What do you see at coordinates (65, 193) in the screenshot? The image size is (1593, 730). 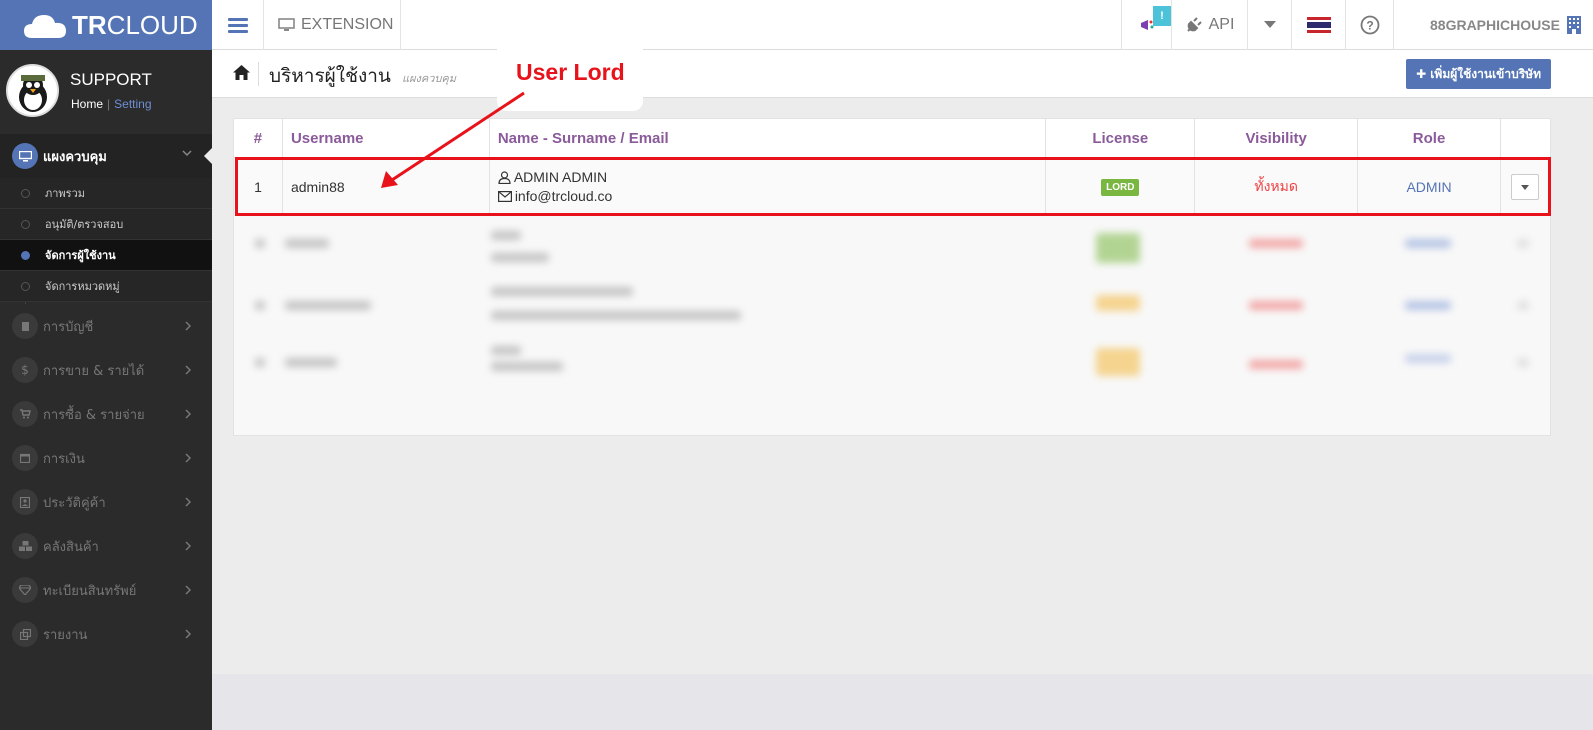 I see `sidebar-sub-label: ภาพรวม` at bounding box center [65, 193].